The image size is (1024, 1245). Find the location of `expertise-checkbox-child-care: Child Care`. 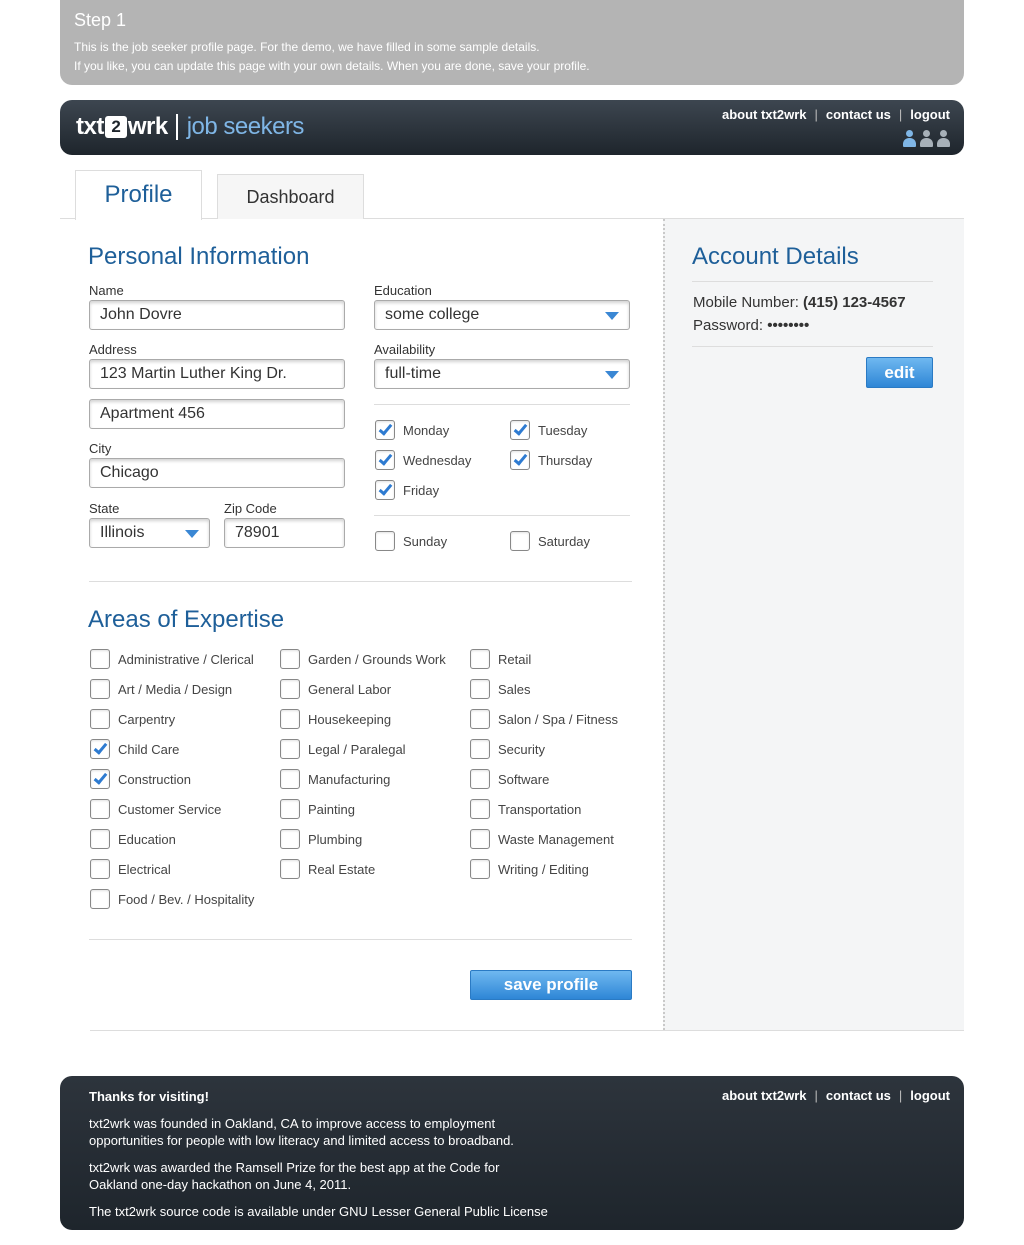

expertise-checkbox-child-care: Child Care is located at coordinates (134, 749).